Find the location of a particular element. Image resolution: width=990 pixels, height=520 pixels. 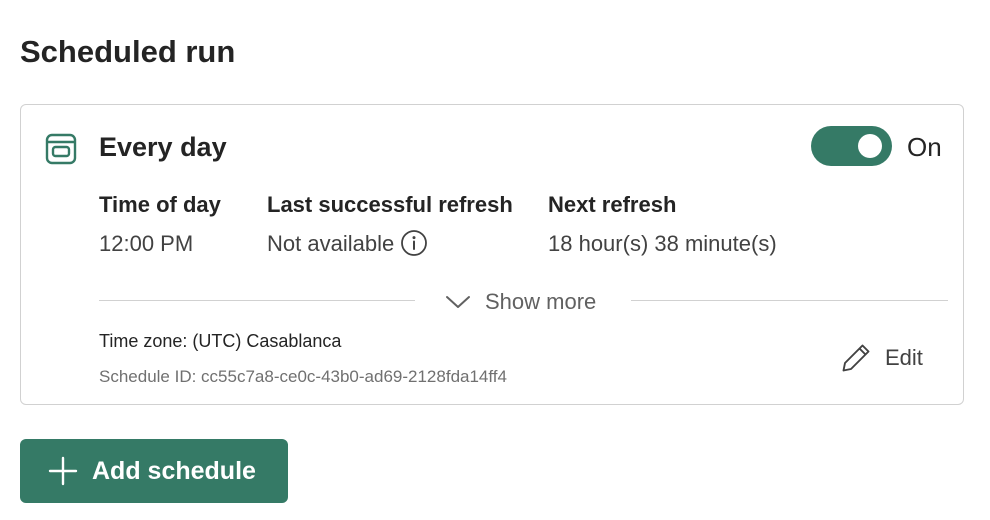

divider-left is located at coordinates (257, 300).